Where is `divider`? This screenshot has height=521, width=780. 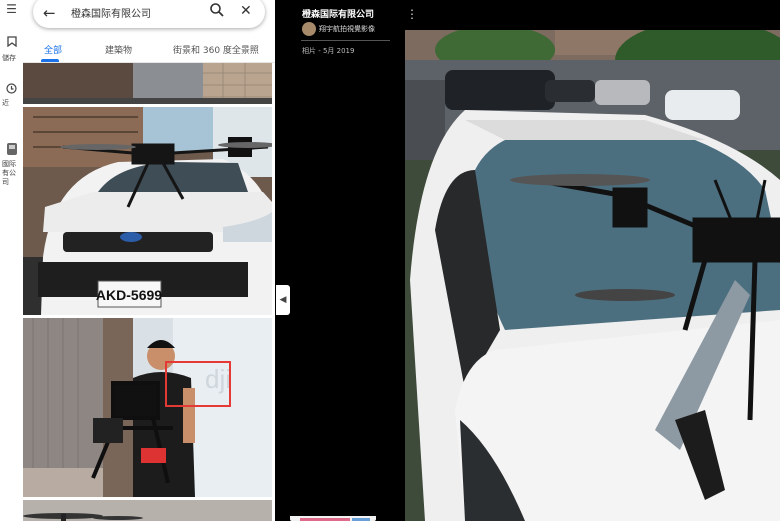 divider is located at coordinates (345, 40).